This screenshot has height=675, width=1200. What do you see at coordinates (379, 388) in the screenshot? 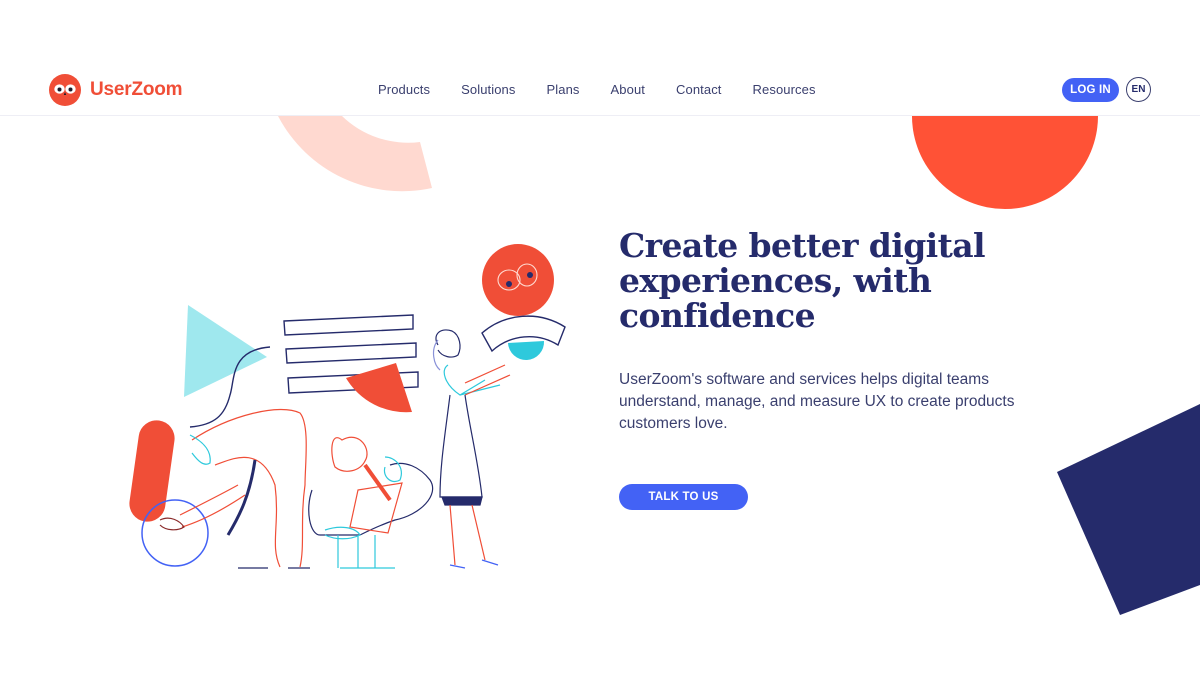
I see `red-quarter-shape` at bounding box center [379, 388].